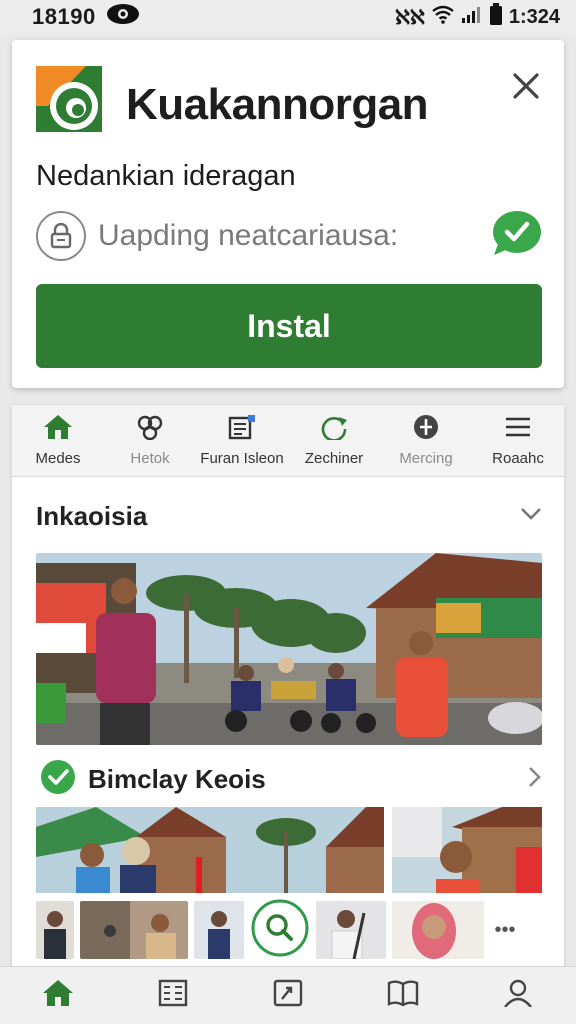  Describe the element at coordinates (61, 236) in the screenshot. I see `lock-icon` at that location.